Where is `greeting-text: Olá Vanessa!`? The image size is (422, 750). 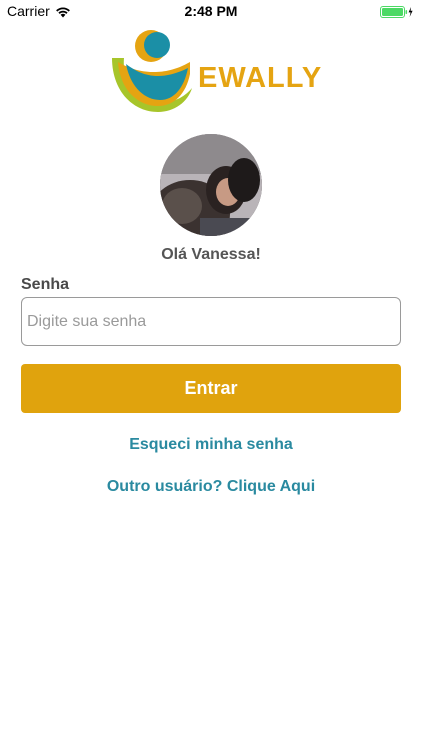
greeting-text: Olá Vanessa! is located at coordinates (211, 254).